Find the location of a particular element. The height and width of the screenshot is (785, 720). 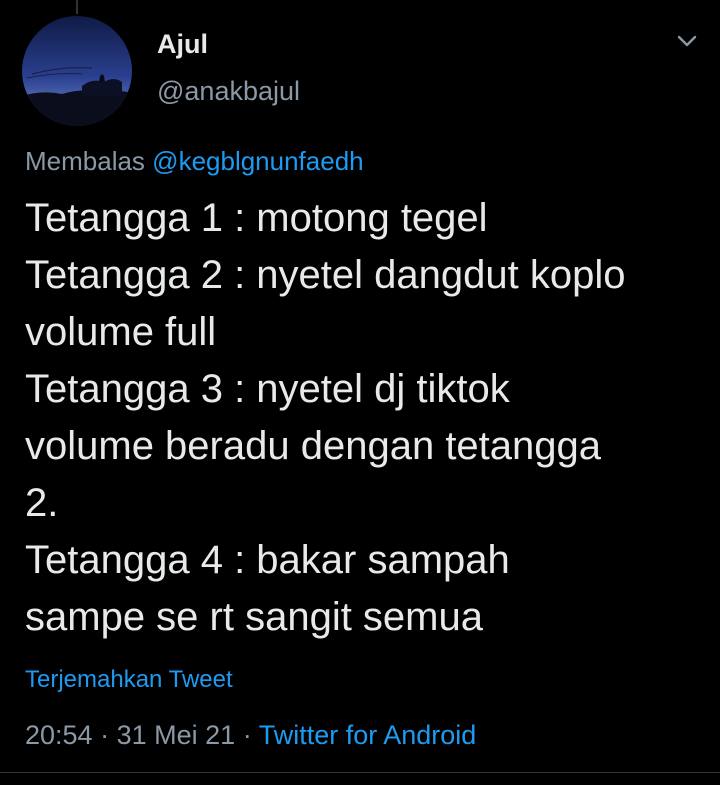

thread-connector-line is located at coordinates (77, 7).